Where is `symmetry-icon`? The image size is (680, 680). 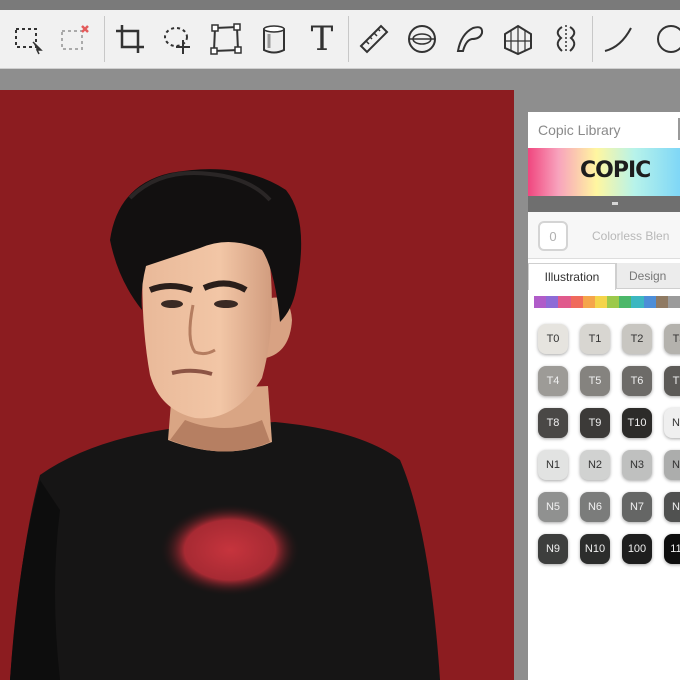 symmetry-icon is located at coordinates (566, 39).